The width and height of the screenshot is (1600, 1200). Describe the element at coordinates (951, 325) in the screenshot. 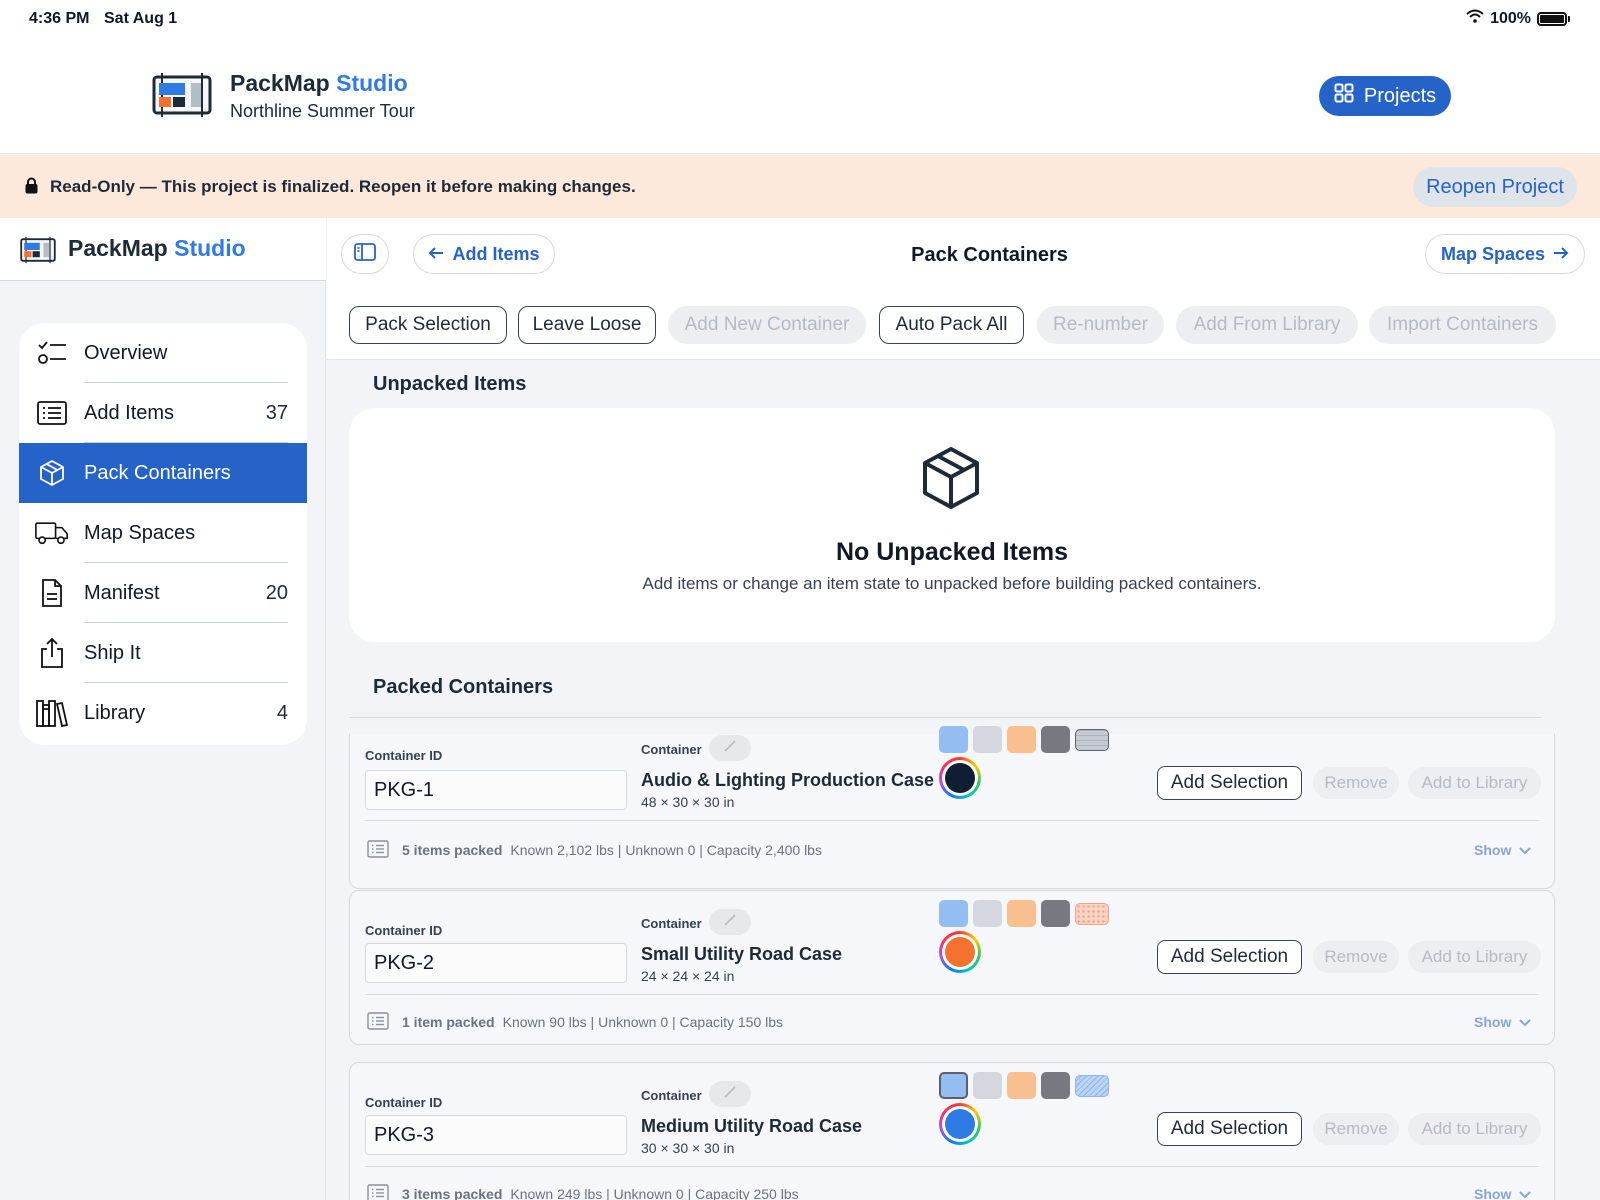

I see `auto-pack-all-button: Auto Pack All` at that location.